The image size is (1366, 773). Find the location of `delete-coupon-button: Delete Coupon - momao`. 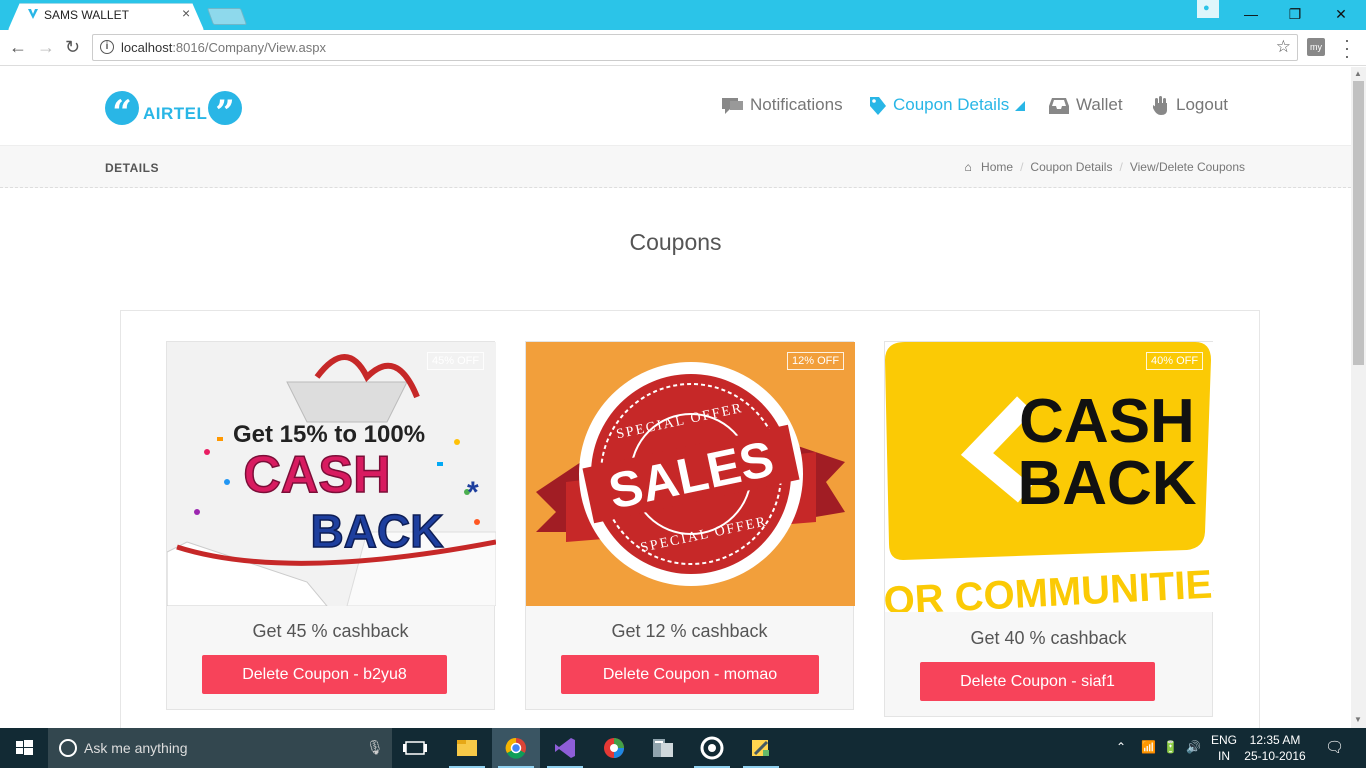

delete-coupon-button: Delete Coupon - momao is located at coordinates (690, 674).